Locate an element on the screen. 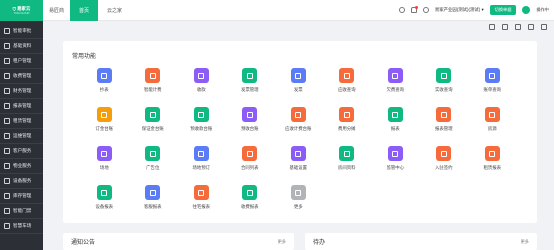 This screenshot has width=554, height=250. app-shortcut: 账单查询 is located at coordinates (492, 87).